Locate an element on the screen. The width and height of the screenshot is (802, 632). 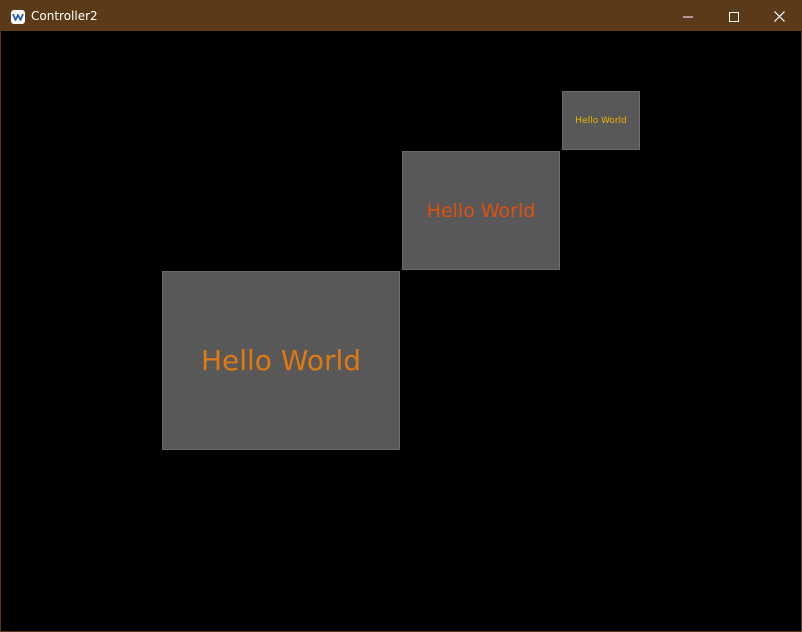
hello-world-panel-large: Hello World is located at coordinates (281, 360).